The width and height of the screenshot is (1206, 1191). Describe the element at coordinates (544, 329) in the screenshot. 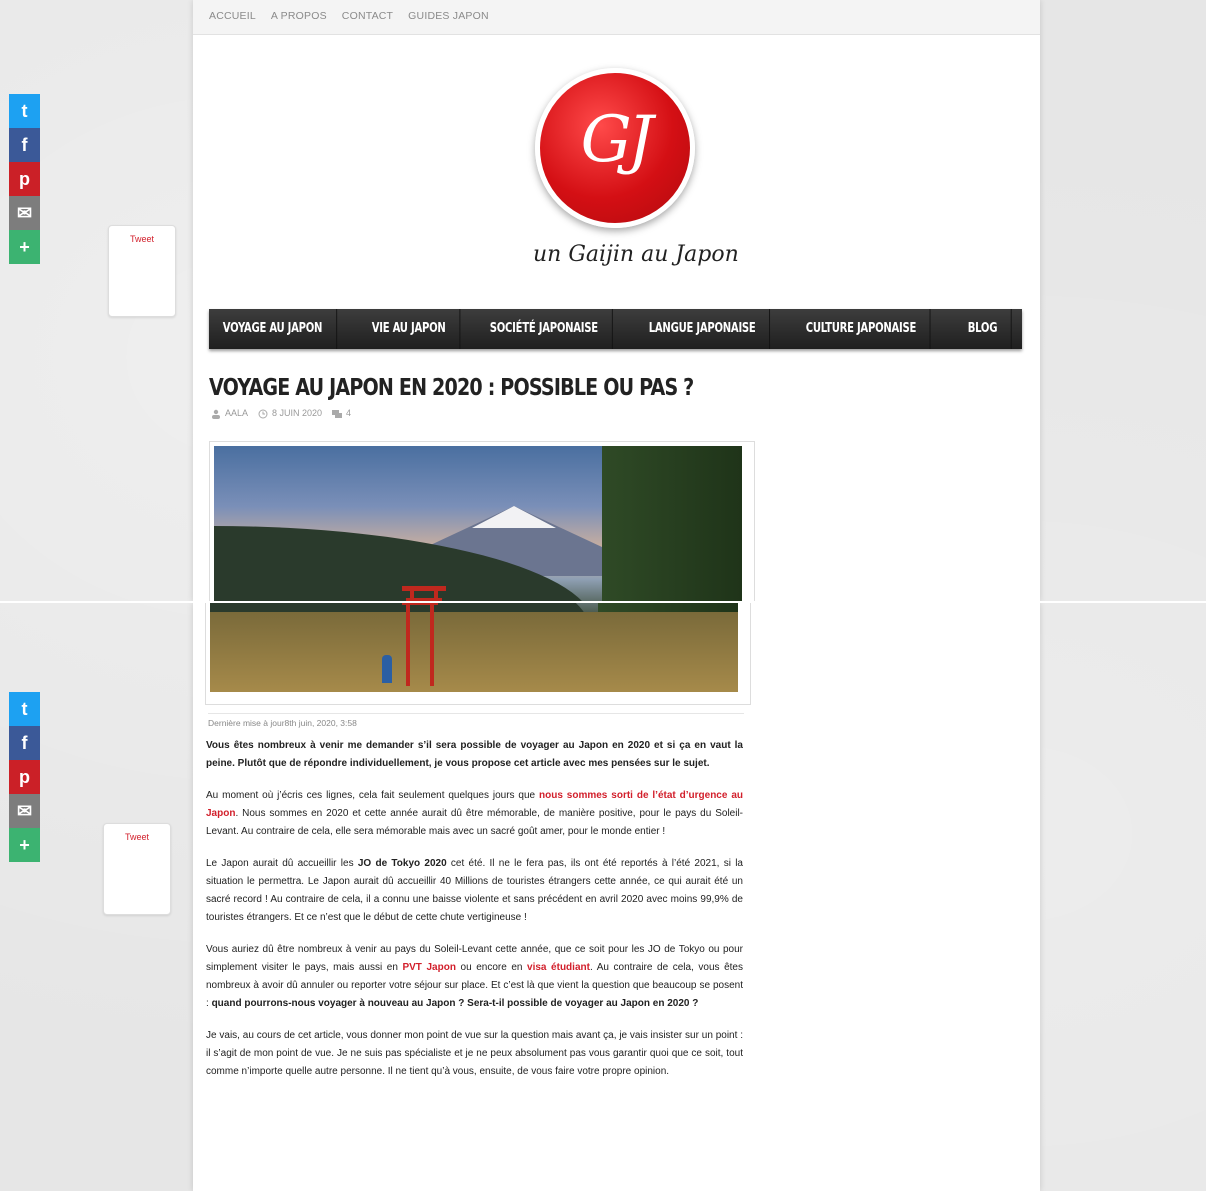

I see `nav-societe-japonaise: SOCIÉTÉ JAPONAISE` at that location.